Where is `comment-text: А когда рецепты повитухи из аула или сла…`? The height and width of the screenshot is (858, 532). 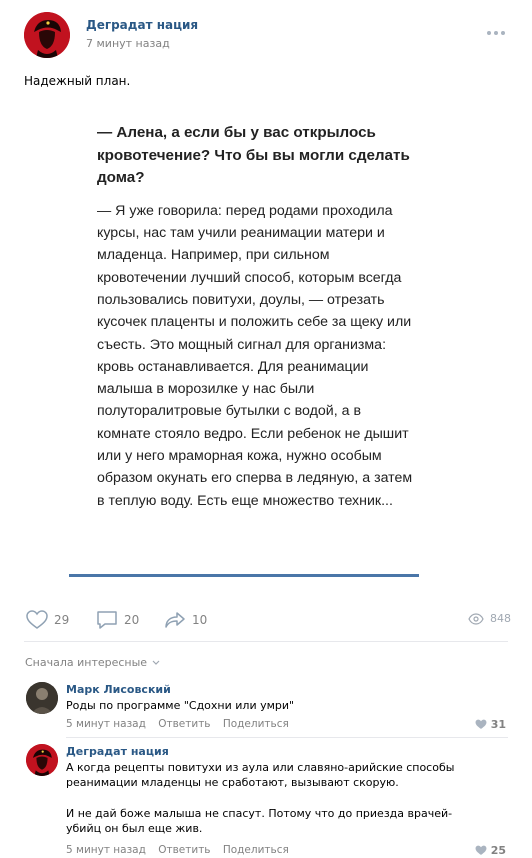
comment-text: А когда рецепты повитухи из аула или сла… is located at coordinates (260, 775).